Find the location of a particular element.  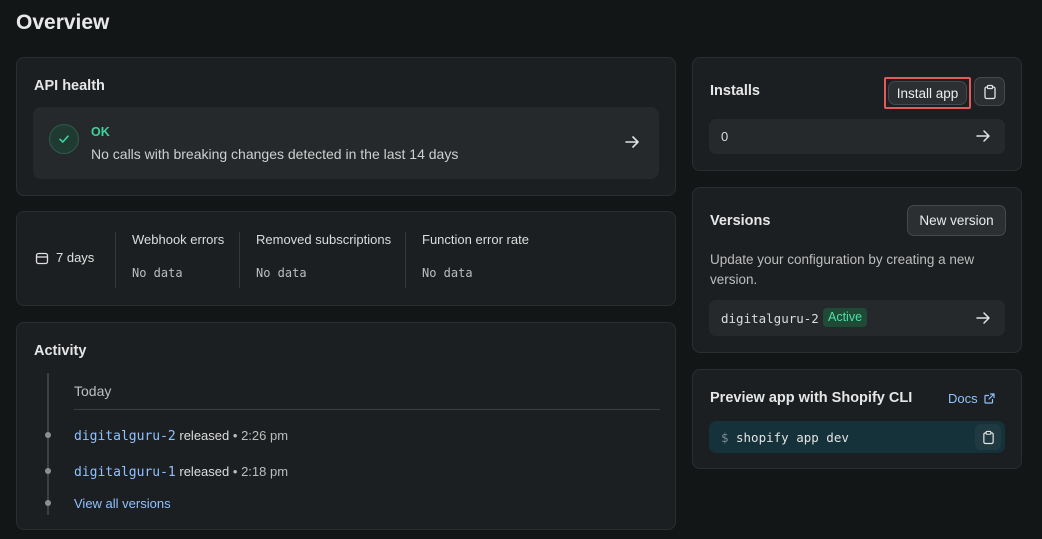

activity-group-label: Today is located at coordinates (93, 391).